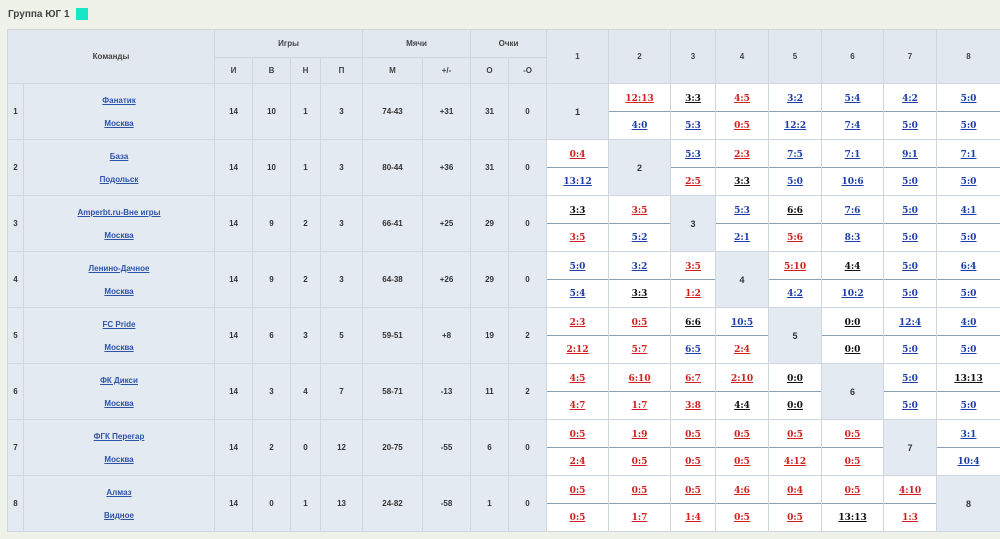  I want to click on match-score-link: 7:5, so click(795, 155).